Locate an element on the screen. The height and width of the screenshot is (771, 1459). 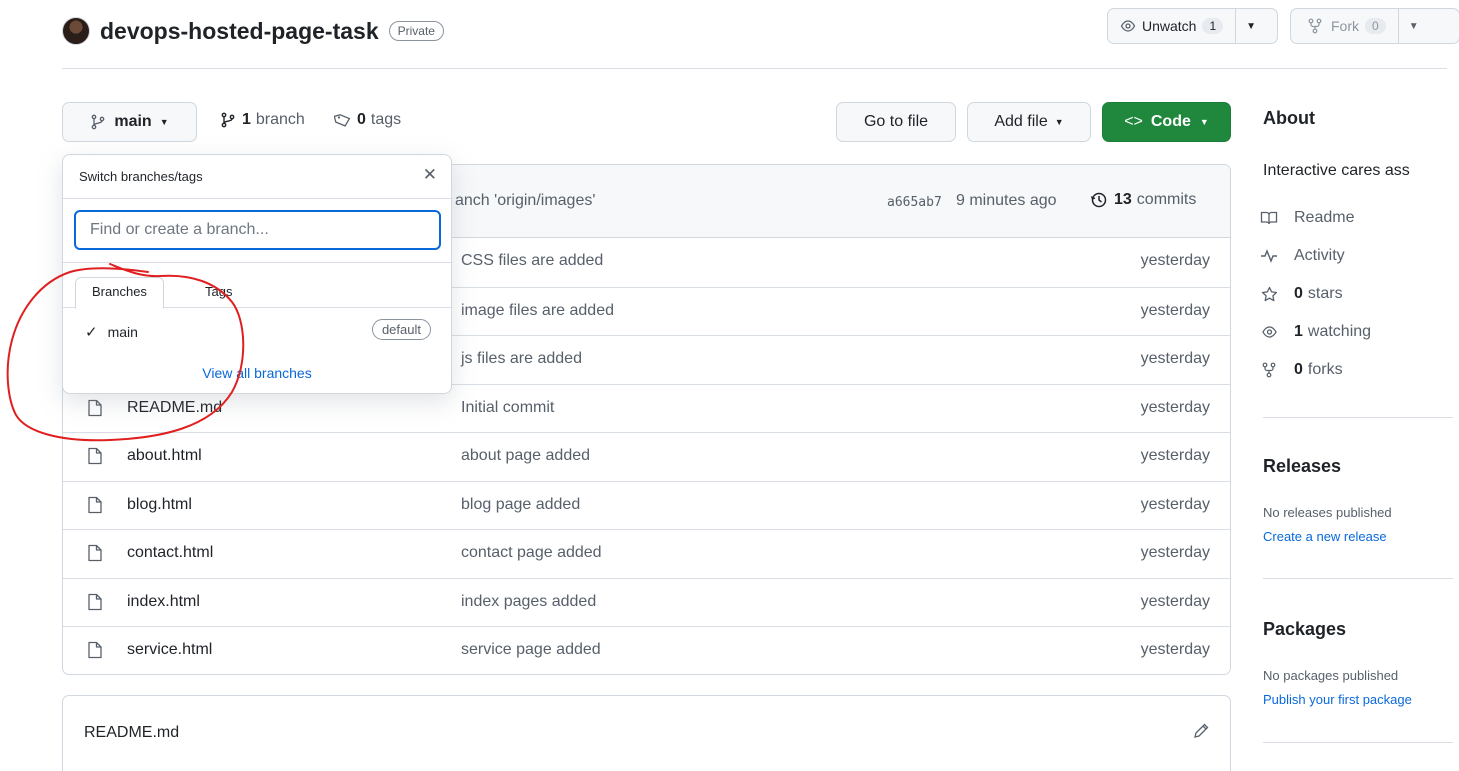
readme-link: Readme is located at coordinates (1306, 218).